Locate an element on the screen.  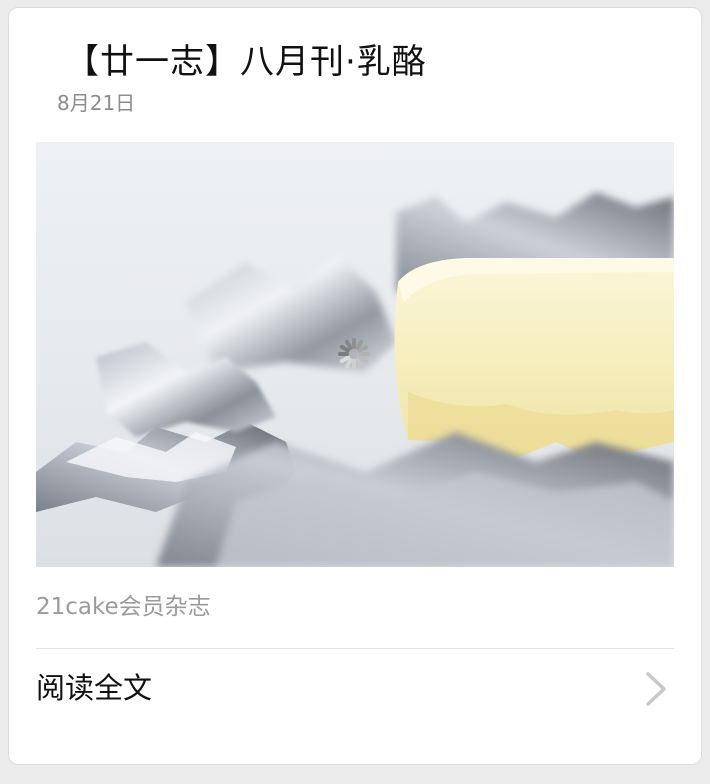
article-date: 8月21日 is located at coordinates (96, 103).